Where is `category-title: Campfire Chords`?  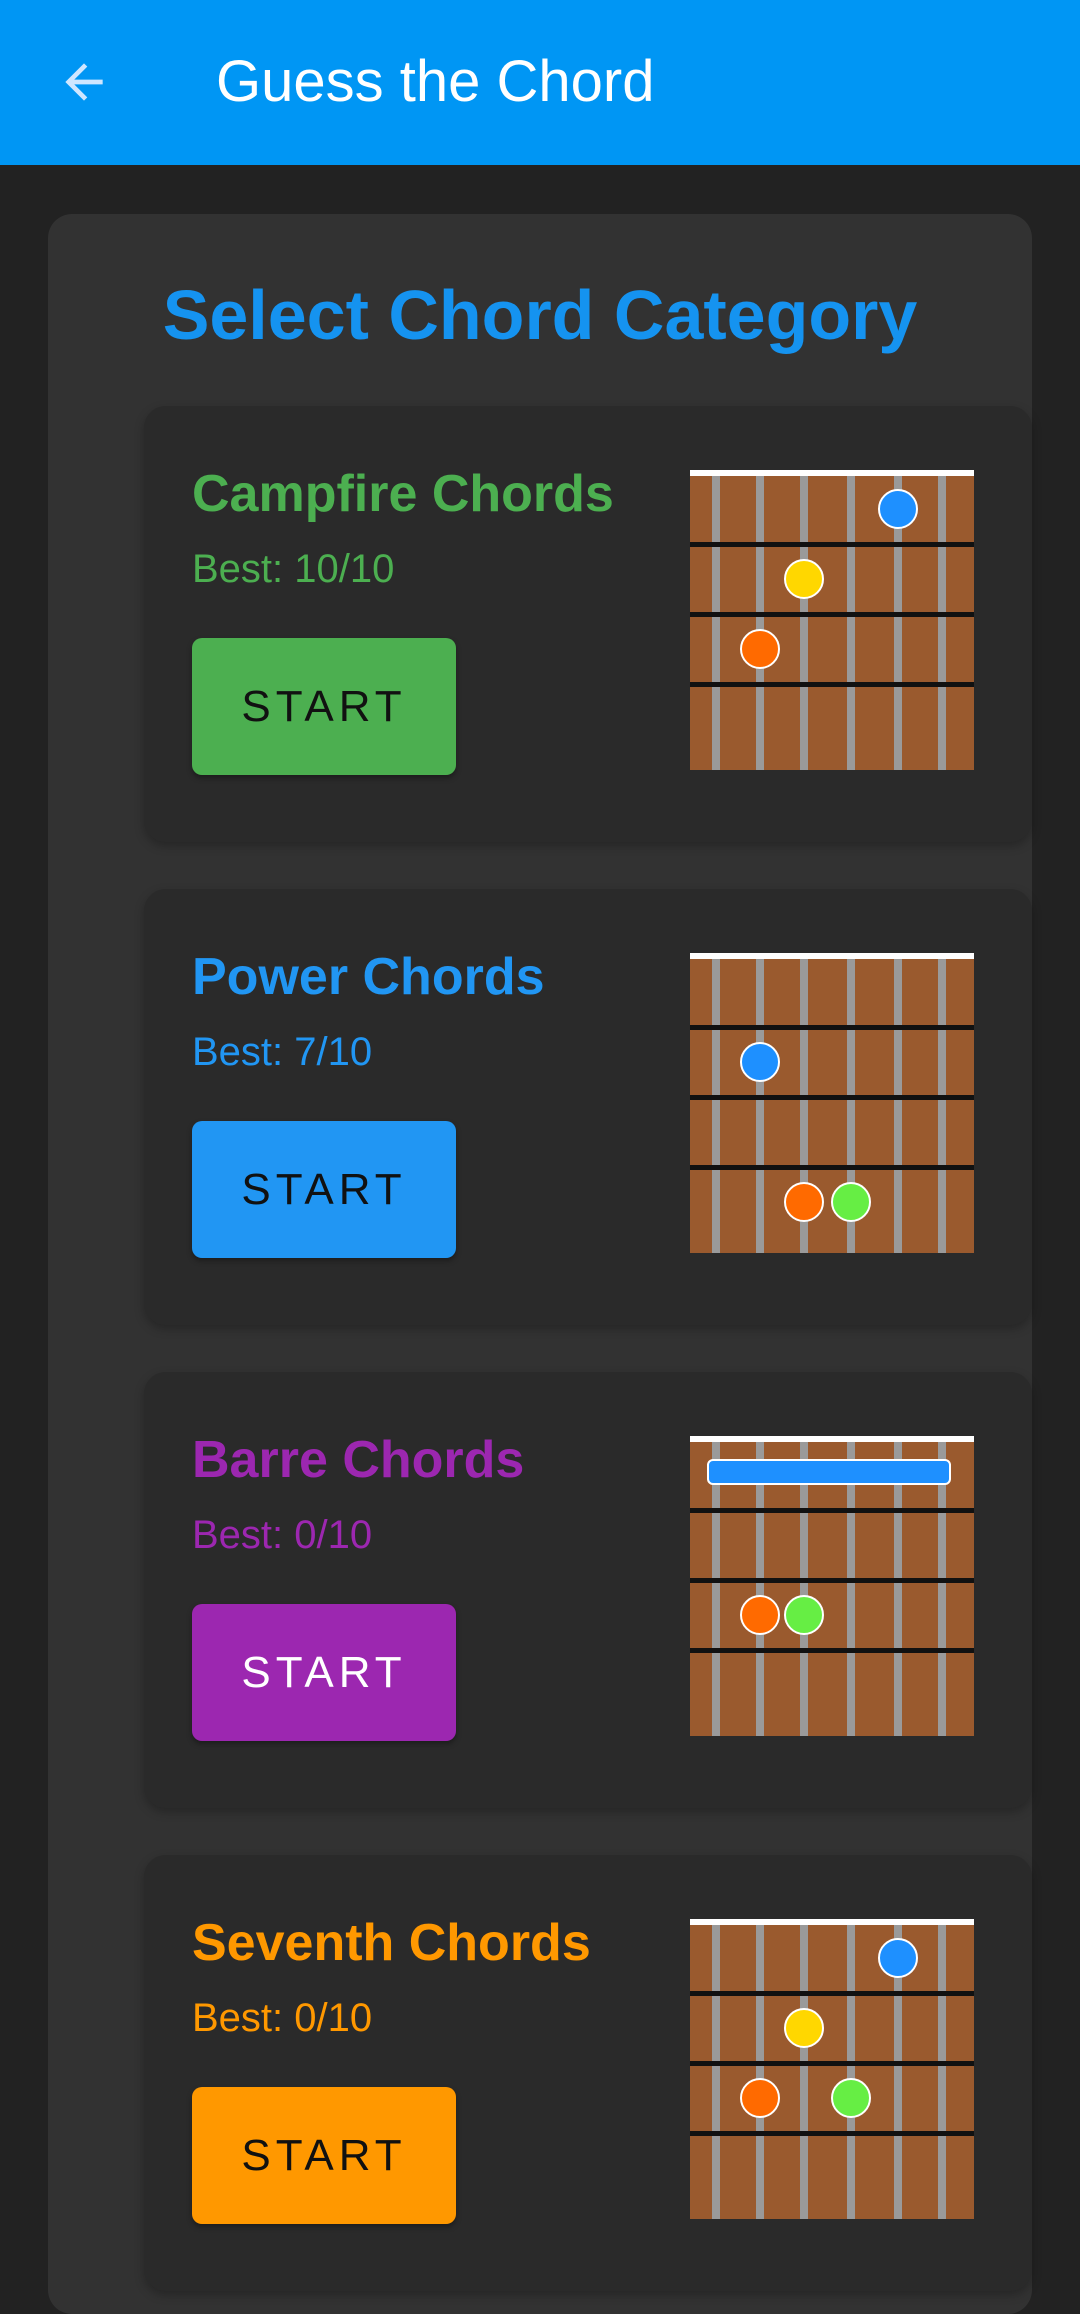
category-title: Campfire Chords is located at coordinates (403, 494).